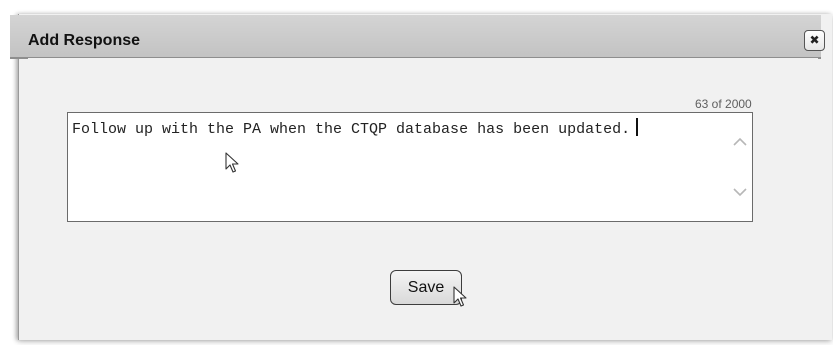 The width and height of the screenshot is (833, 345). What do you see at coordinates (637, 127) in the screenshot?
I see `text-caret` at bounding box center [637, 127].